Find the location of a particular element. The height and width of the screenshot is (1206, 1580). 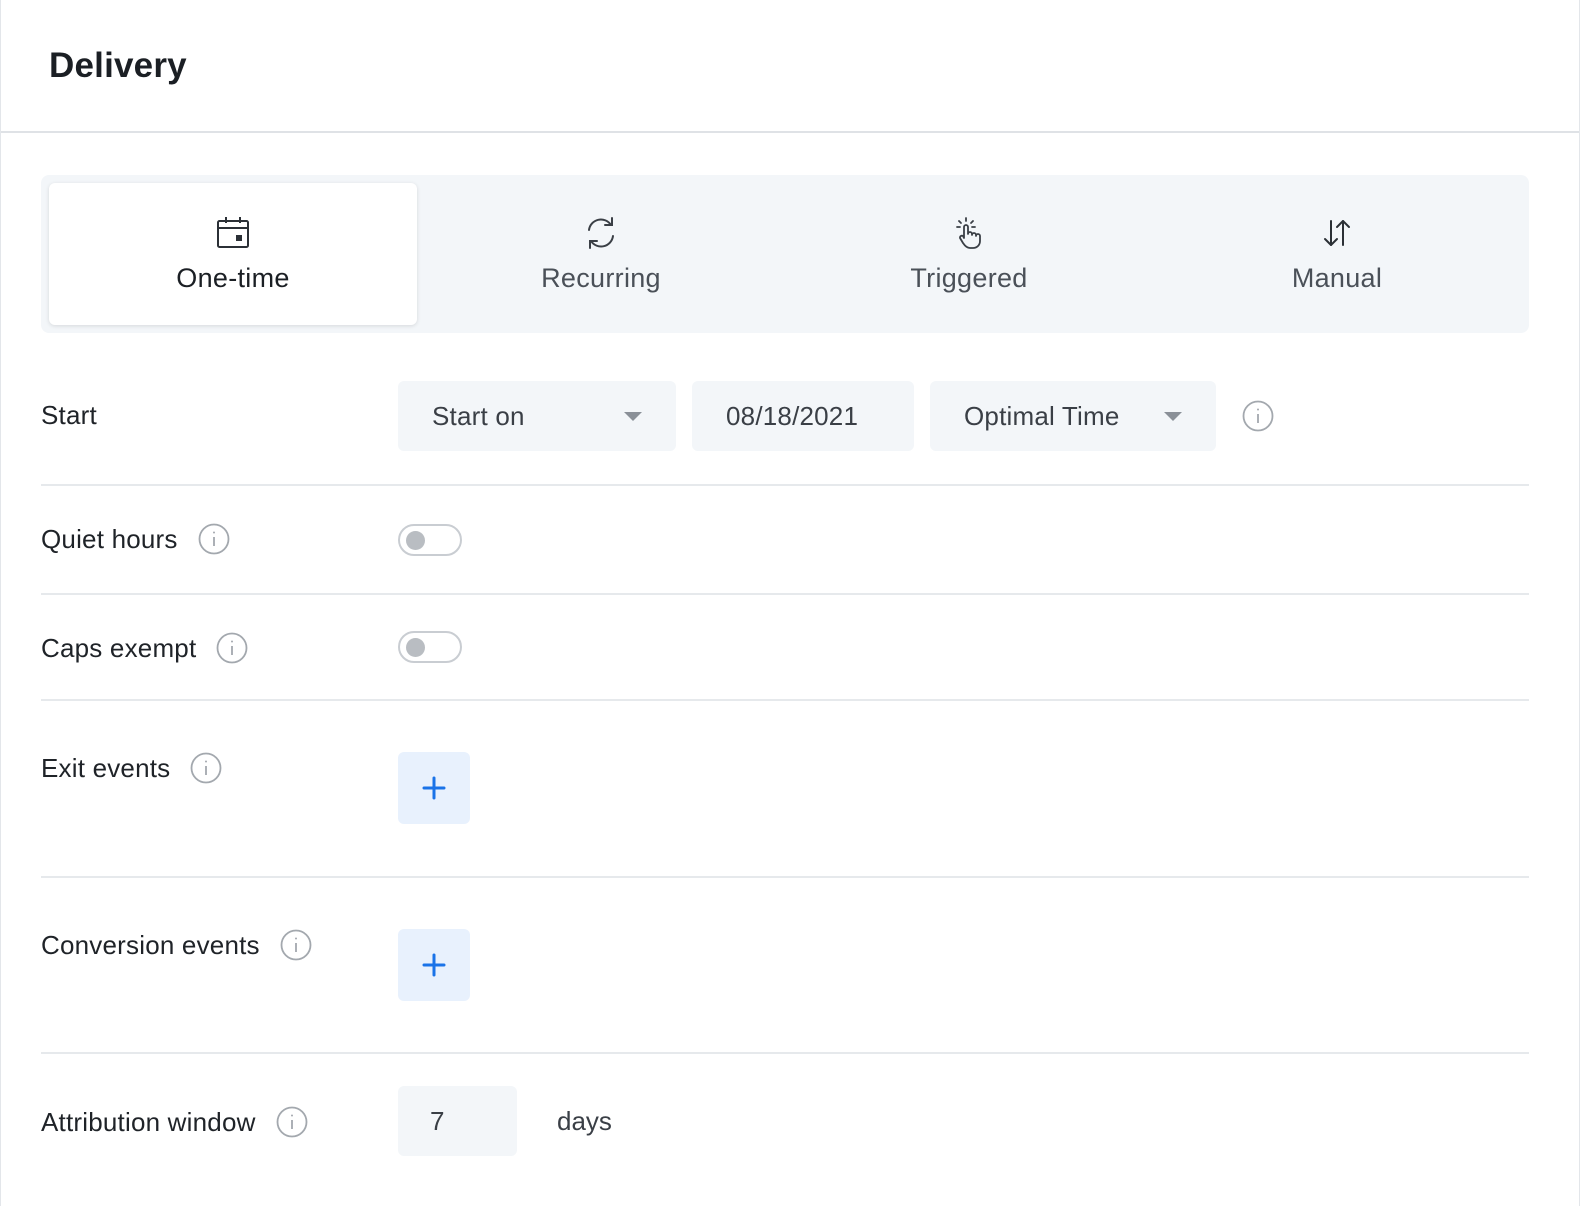

caps-exempt-toggle is located at coordinates (430, 647).